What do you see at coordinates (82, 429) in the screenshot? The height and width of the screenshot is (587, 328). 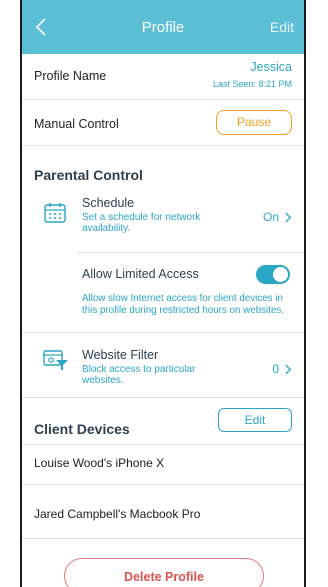 I see `client-devices-heading: Client Devices` at bounding box center [82, 429].